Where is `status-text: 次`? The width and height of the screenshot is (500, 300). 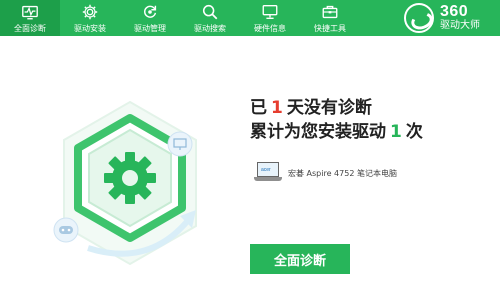 status-text: 次 is located at coordinates (414, 132).